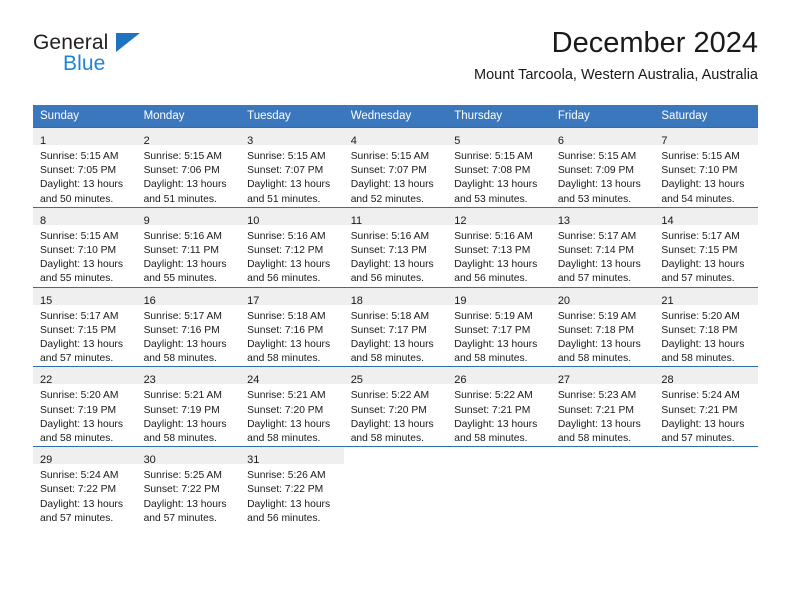 The height and width of the screenshot is (612, 792). Describe the element at coordinates (654, 43) in the screenshot. I see `page-title: December 2024` at that location.